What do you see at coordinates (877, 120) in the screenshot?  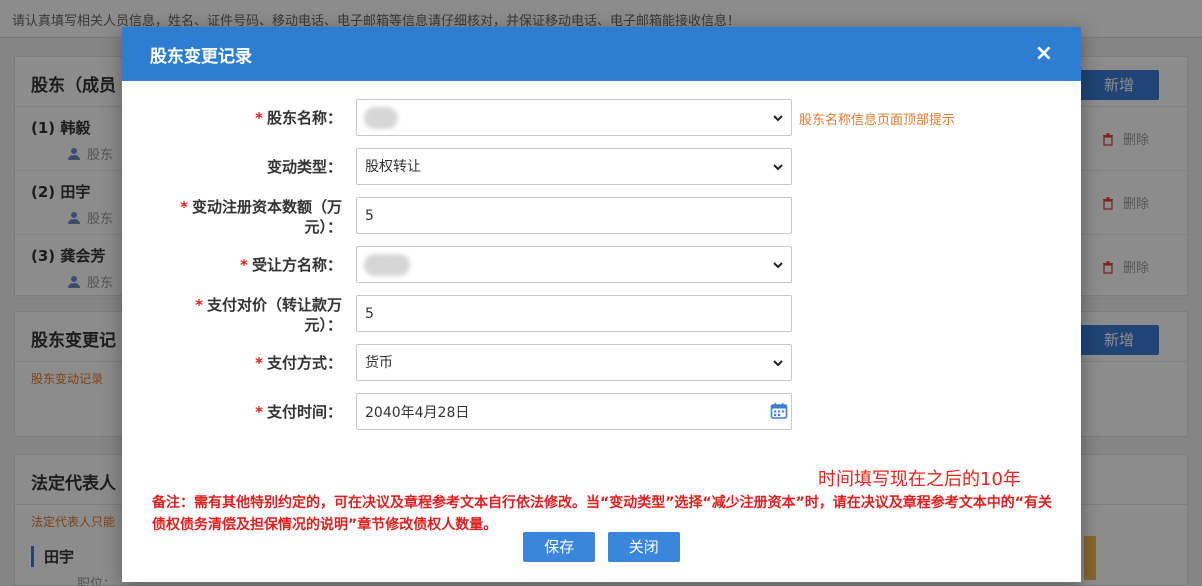 I see `shareholder-name-hint: 股东名称信息页面顶部提示` at bounding box center [877, 120].